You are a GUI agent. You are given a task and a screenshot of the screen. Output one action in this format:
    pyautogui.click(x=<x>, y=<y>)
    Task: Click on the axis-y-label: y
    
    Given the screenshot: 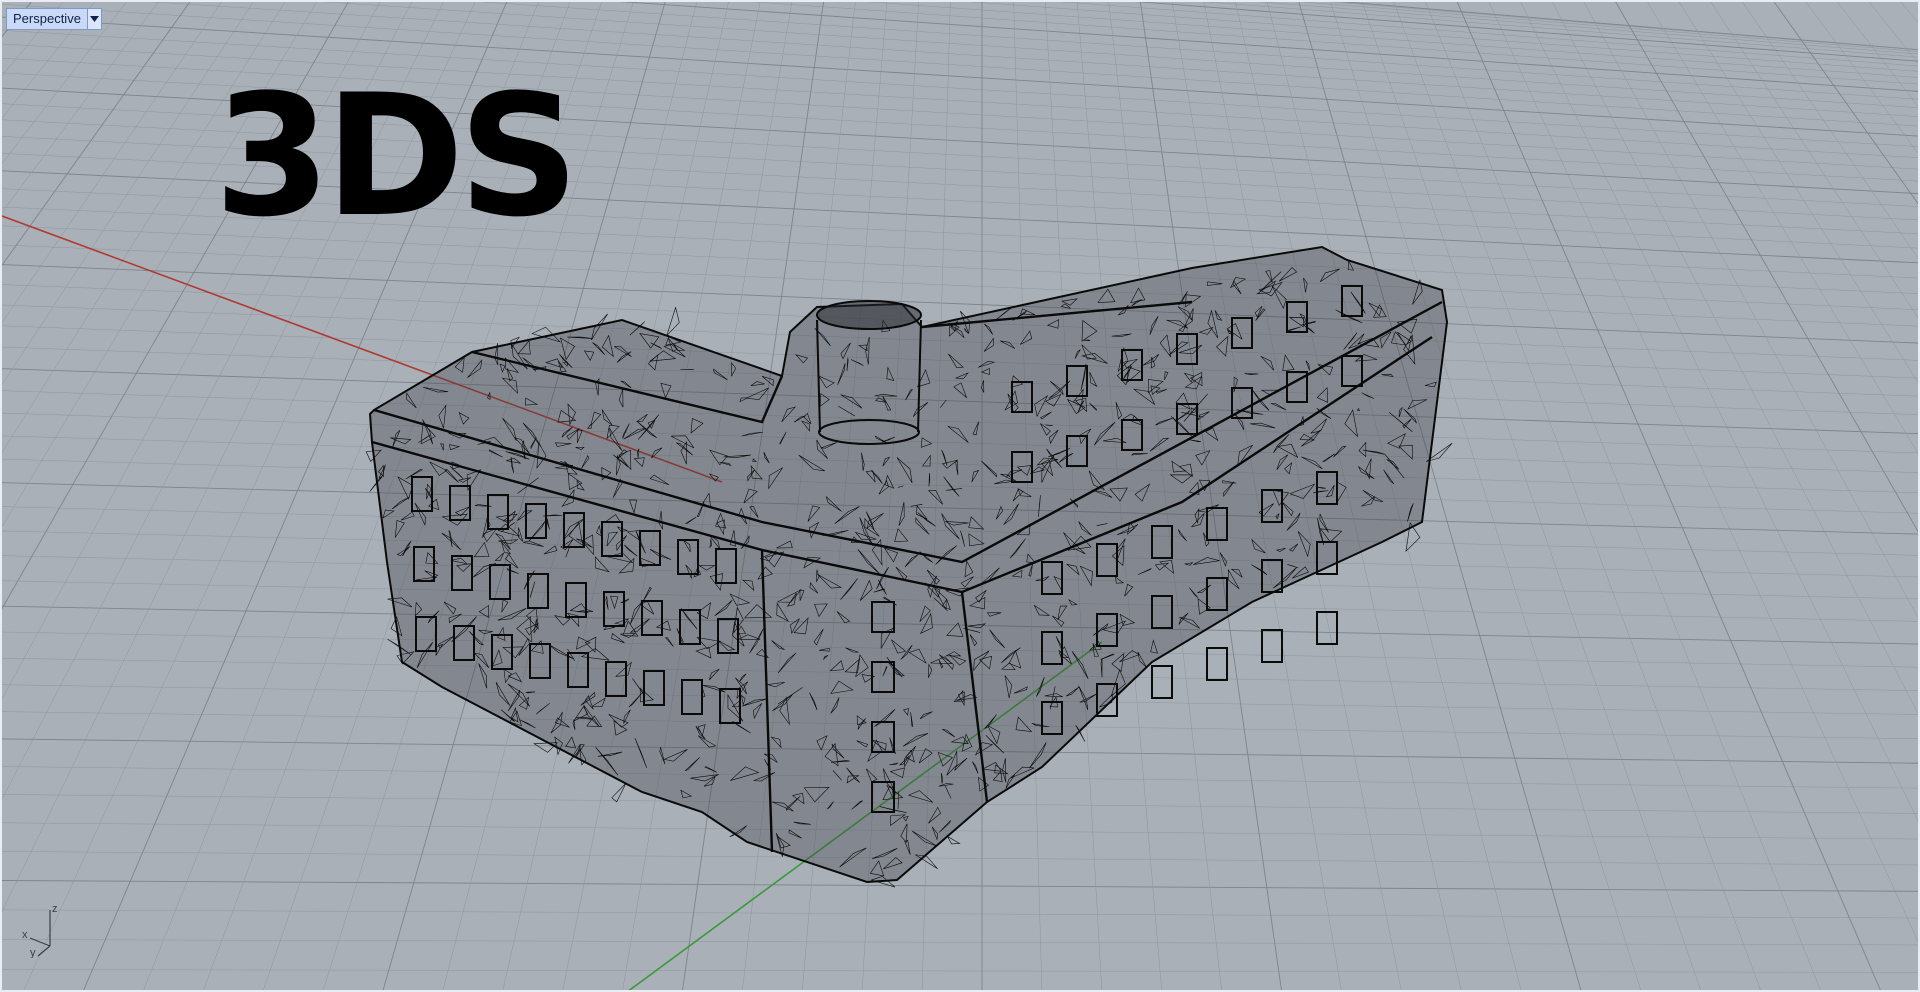 What is the action you would take?
    pyautogui.click(x=33, y=952)
    